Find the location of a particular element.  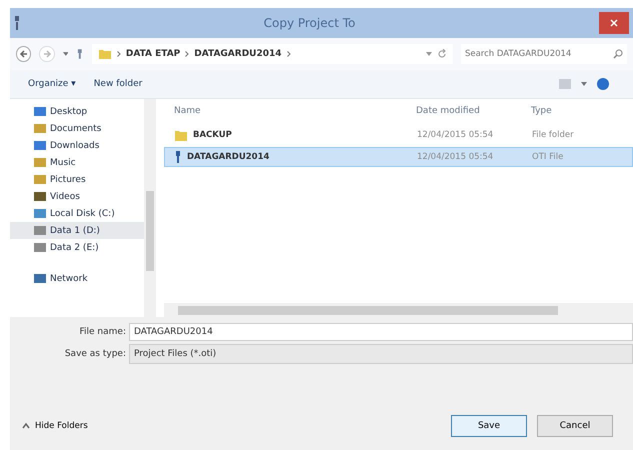

file-type-dropdown: Project Files (*.oti) is located at coordinates (381, 354).